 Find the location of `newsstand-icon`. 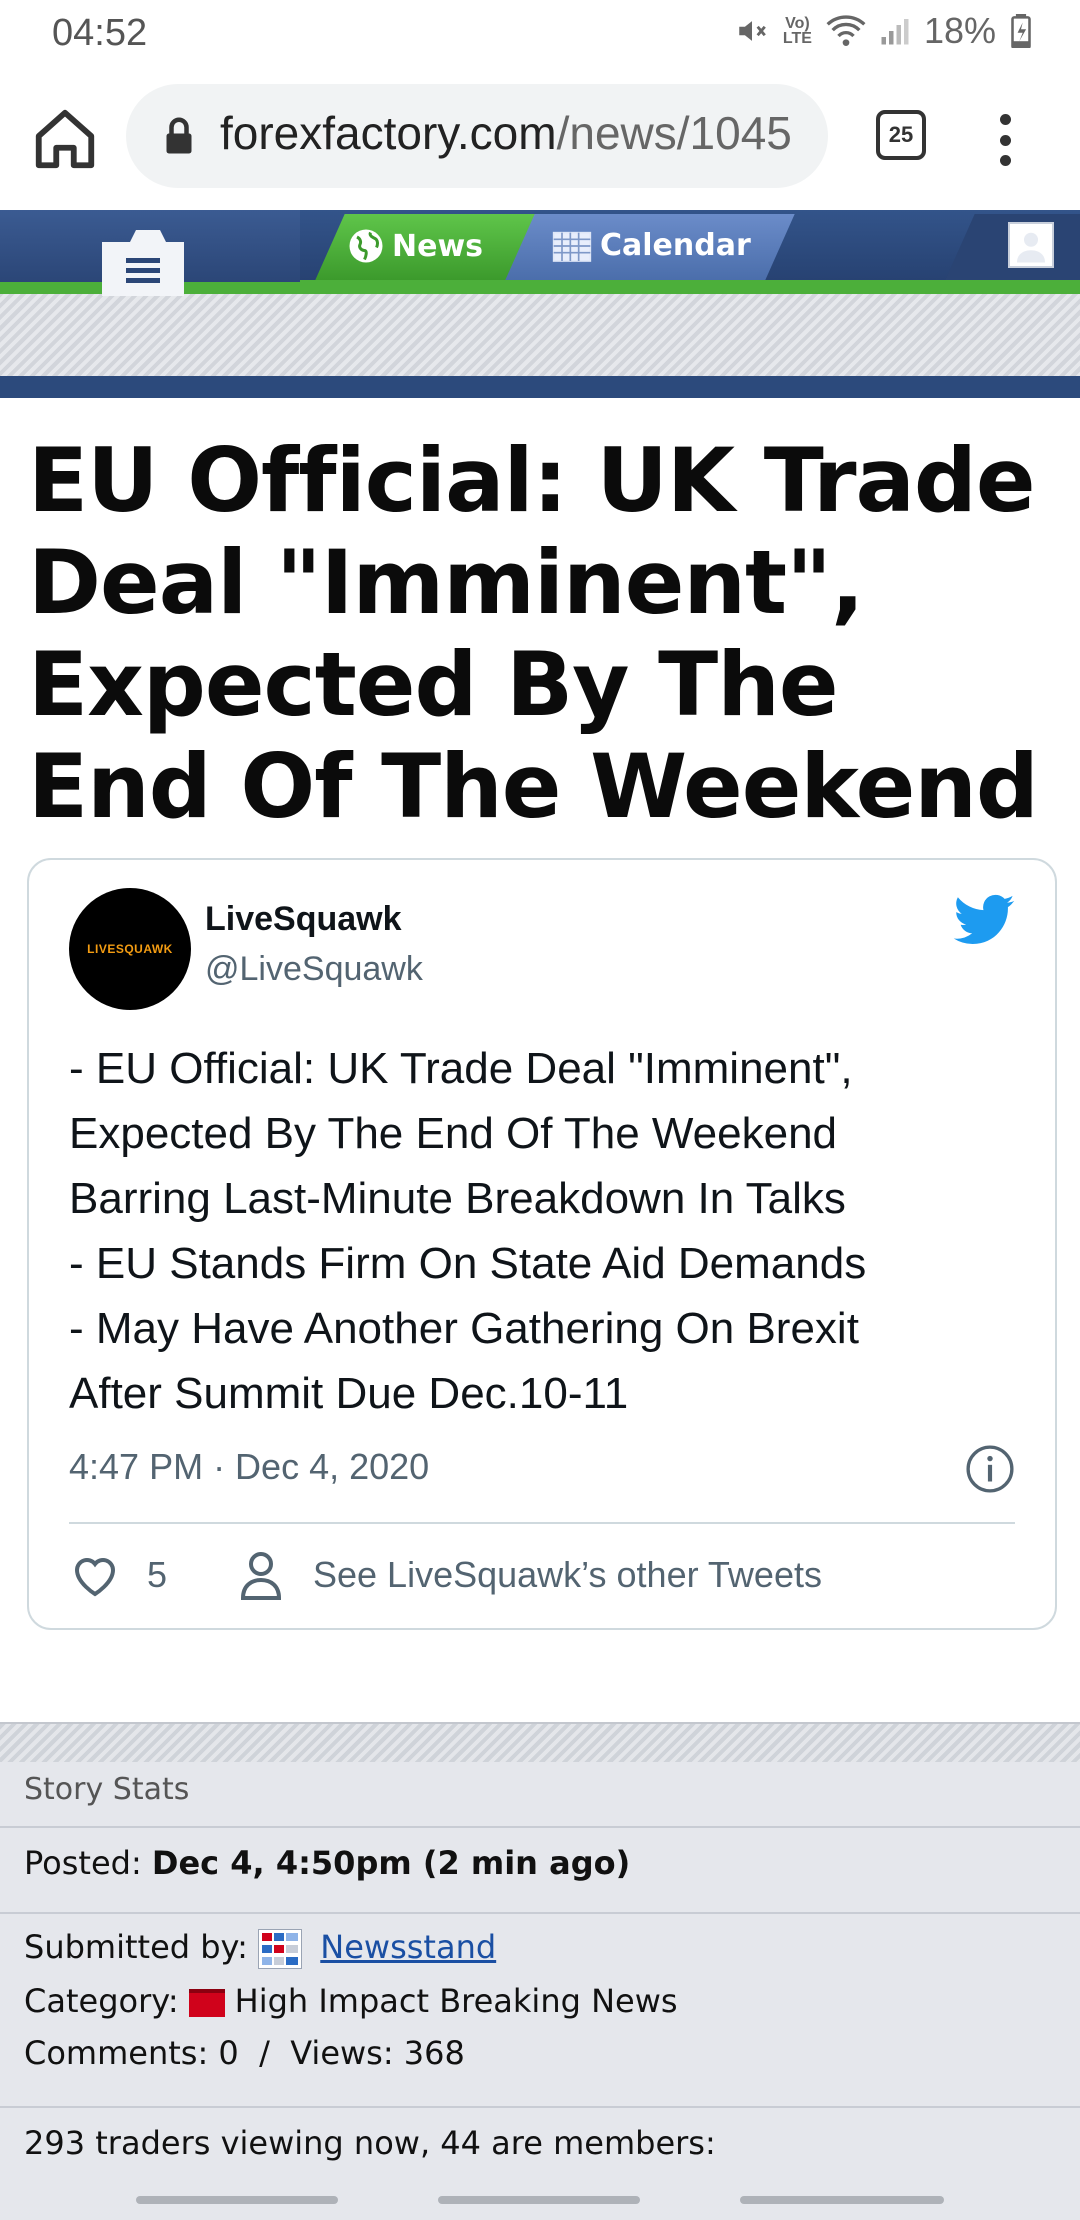

newsstand-icon is located at coordinates (280, 1949).